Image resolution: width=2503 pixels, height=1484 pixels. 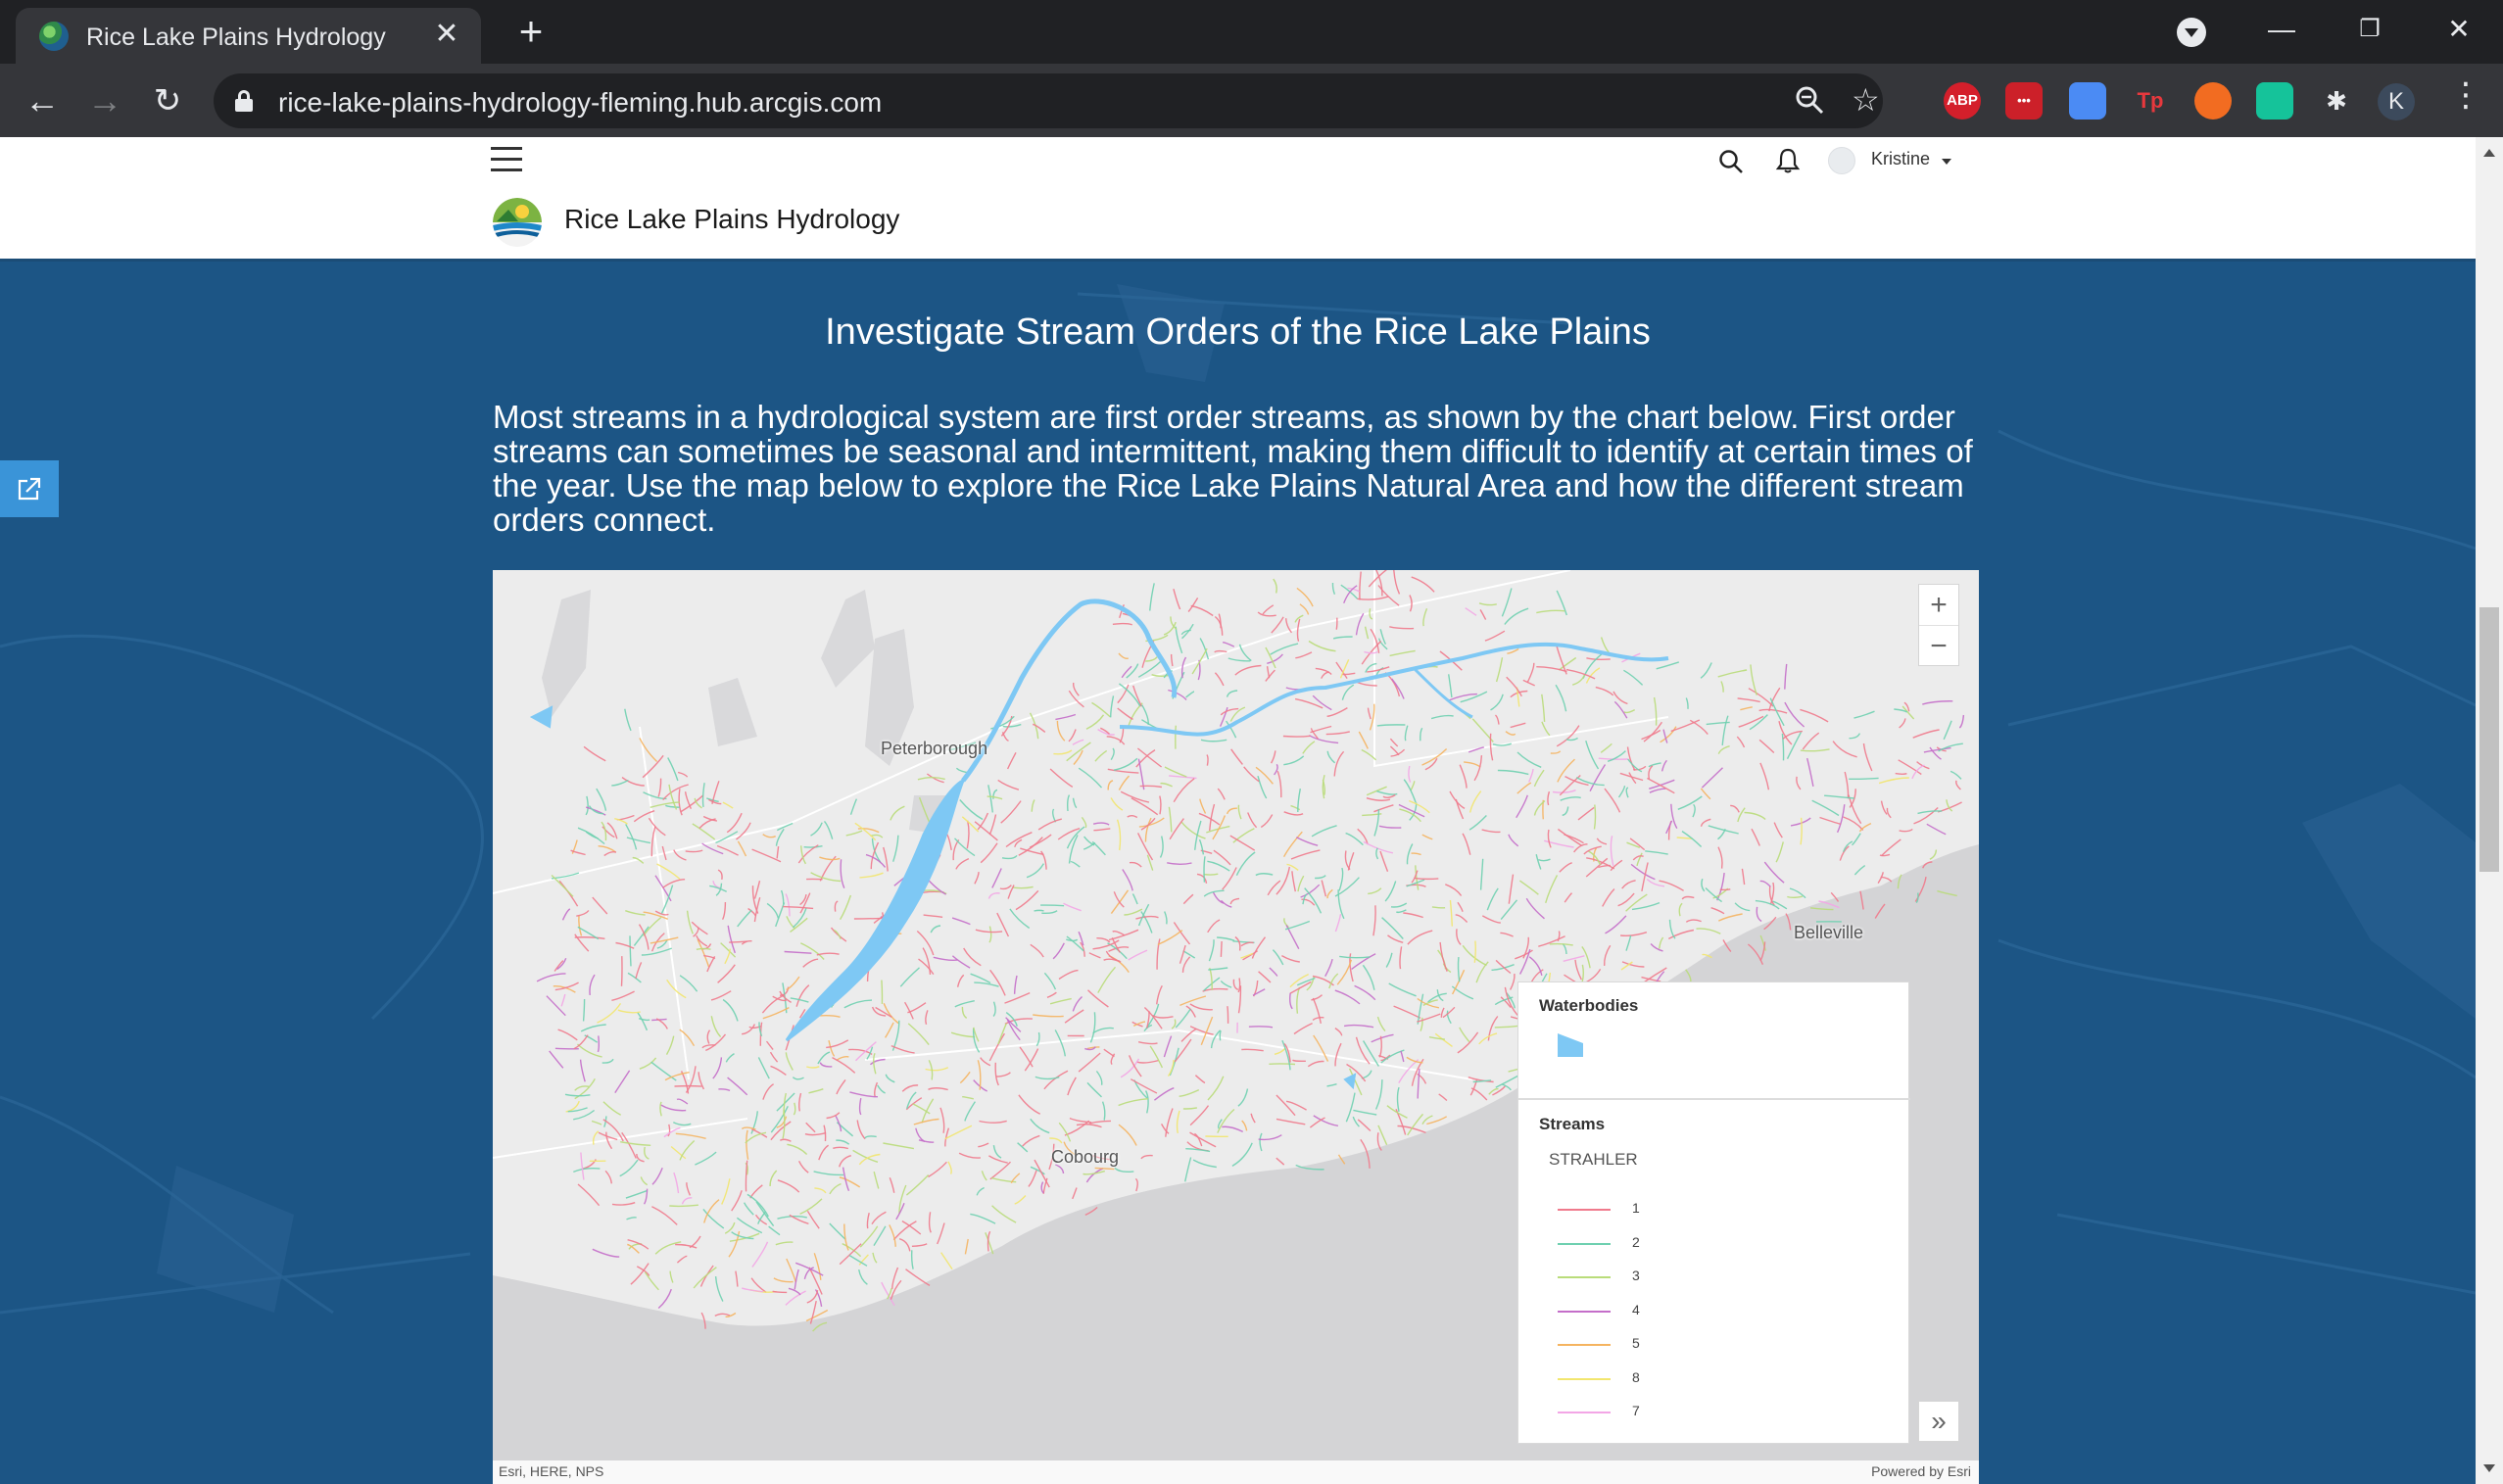 I want to click on adblock-plus-label: ABP, so click(x=1962, y=100).